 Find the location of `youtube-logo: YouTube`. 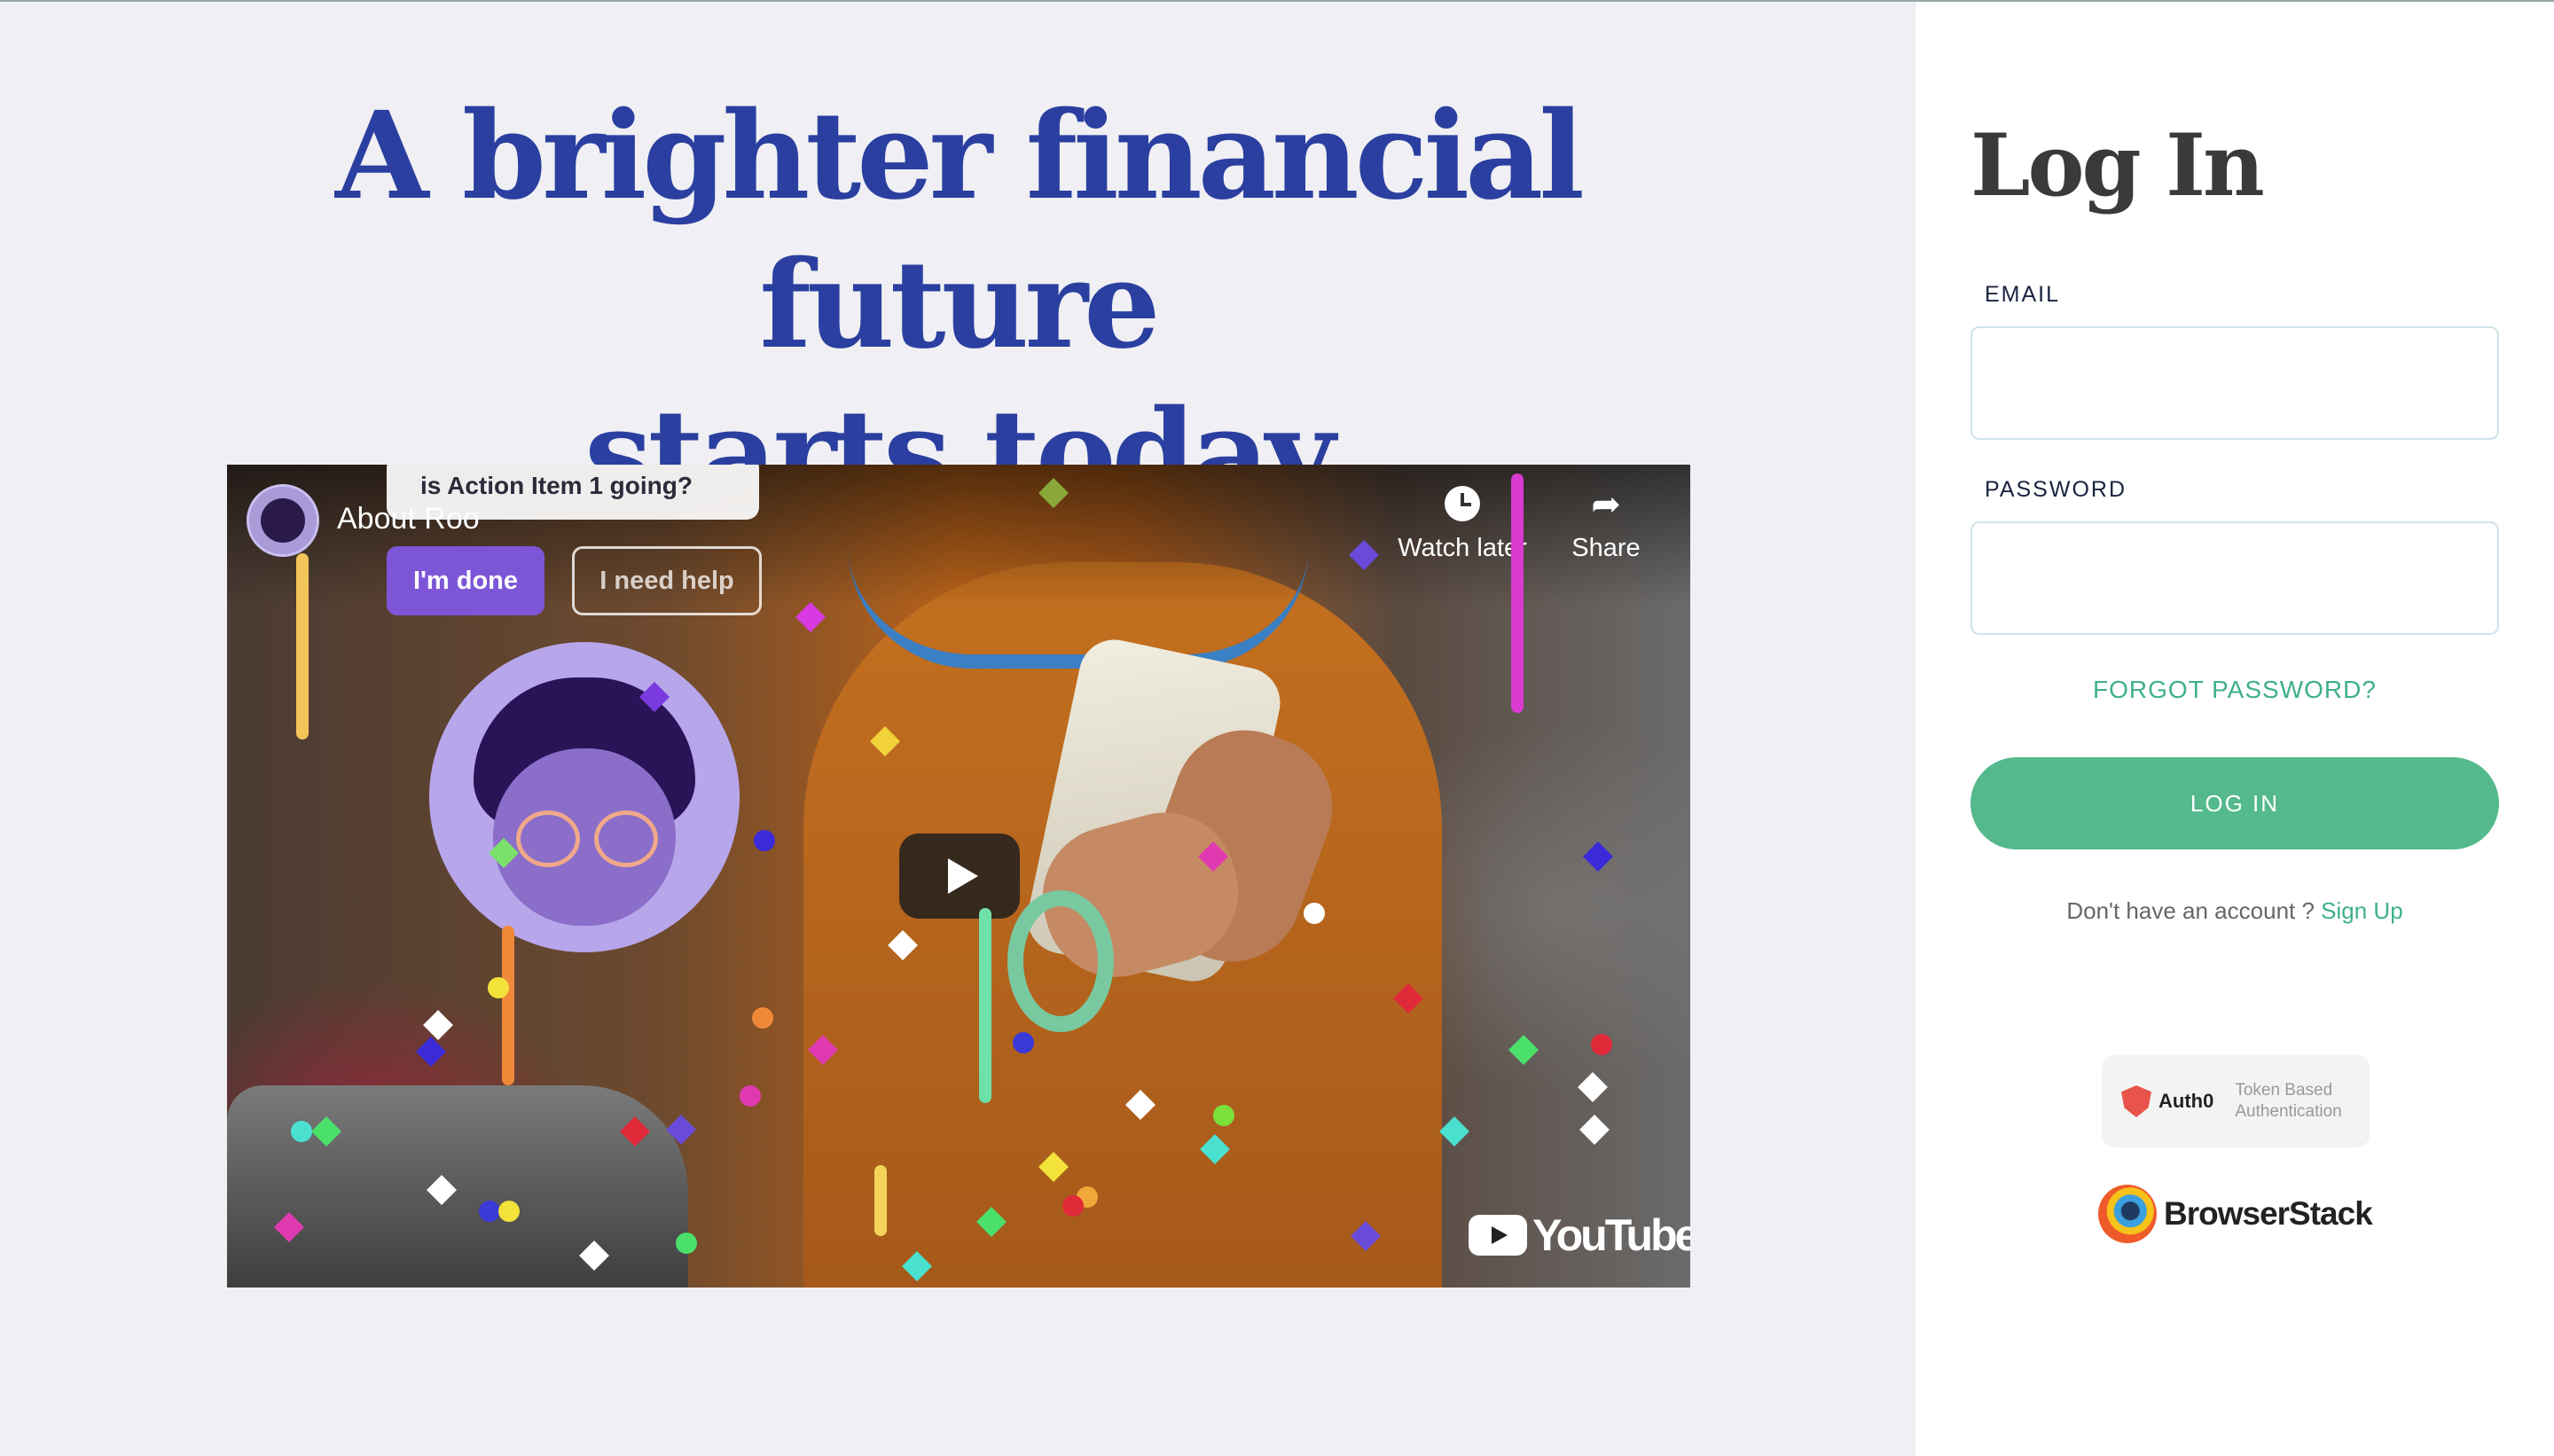

youtube-logo: YouTube is located at coordinates (1579, 1235).